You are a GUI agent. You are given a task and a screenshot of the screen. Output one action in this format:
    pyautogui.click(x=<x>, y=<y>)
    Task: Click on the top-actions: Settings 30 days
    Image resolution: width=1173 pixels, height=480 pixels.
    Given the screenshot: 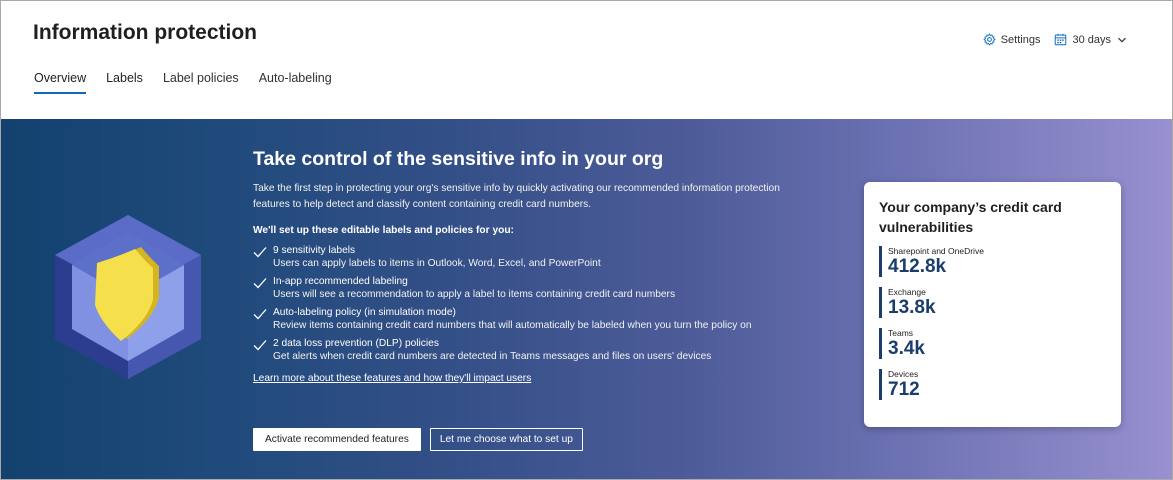 What is the action you would take?
    pyautogui.click(x=1050, y=39)
    